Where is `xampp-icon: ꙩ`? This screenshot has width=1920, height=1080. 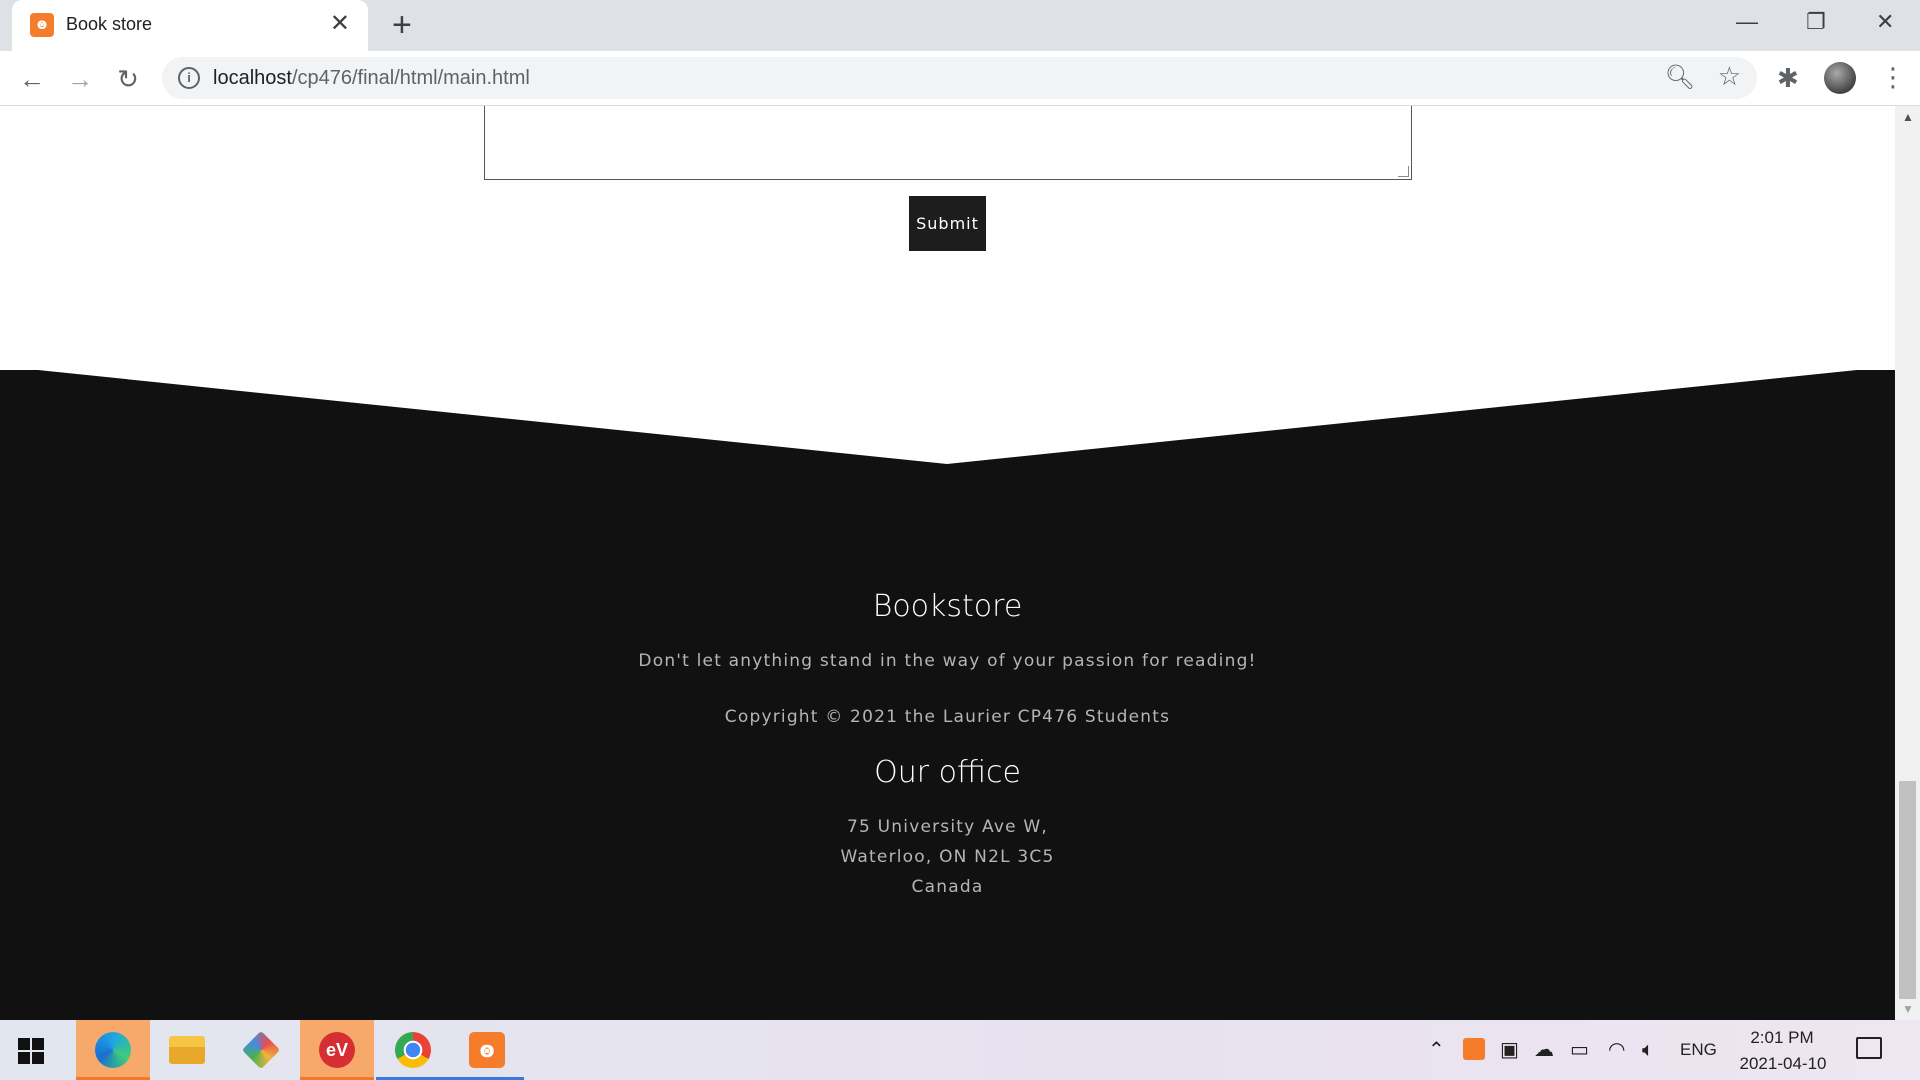
xampp-icon: ꙩ is located at coordinates (487, 1050).